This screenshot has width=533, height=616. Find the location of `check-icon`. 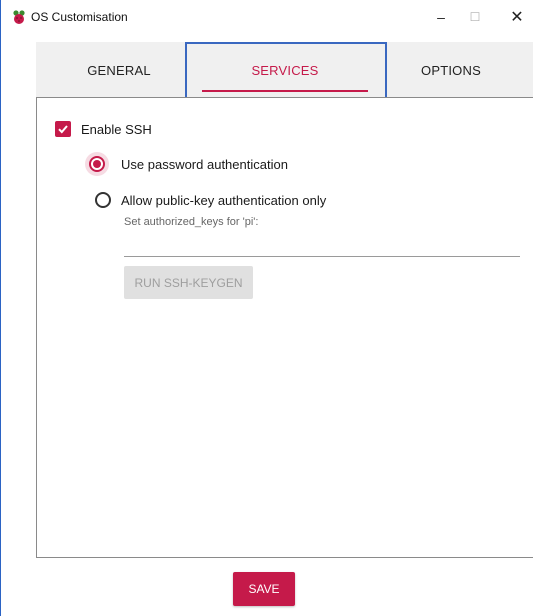

check-icon is located at coordinates (63, 129).